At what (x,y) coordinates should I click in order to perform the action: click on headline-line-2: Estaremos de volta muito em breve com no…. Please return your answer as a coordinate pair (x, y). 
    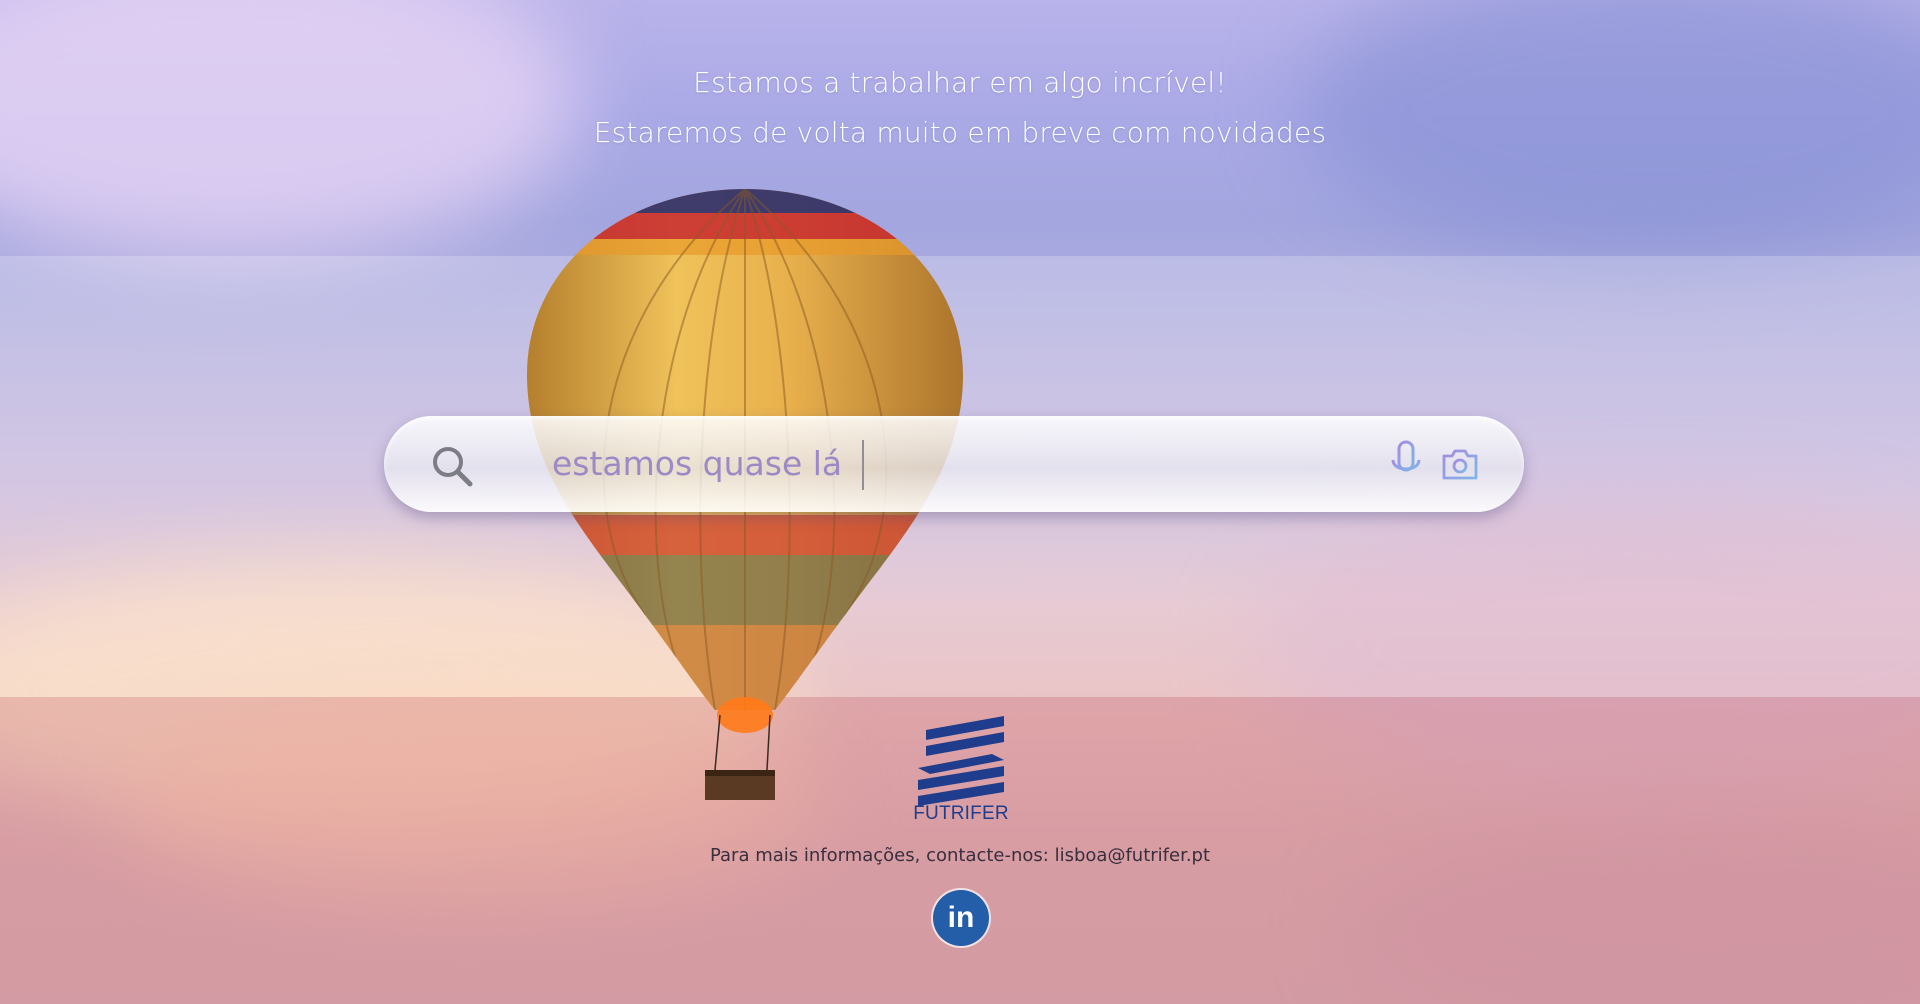
    Looking at the image, I should click on (960, 132).